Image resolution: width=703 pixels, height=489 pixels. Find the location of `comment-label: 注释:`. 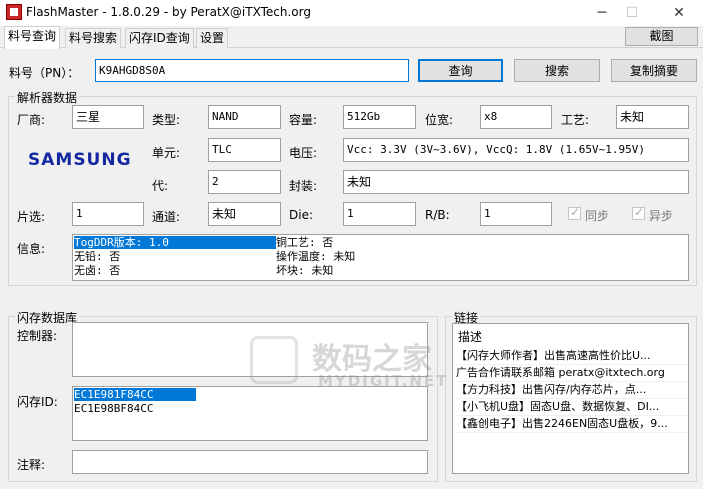

comment-label: 注释: is located at coordinates (31, 465).